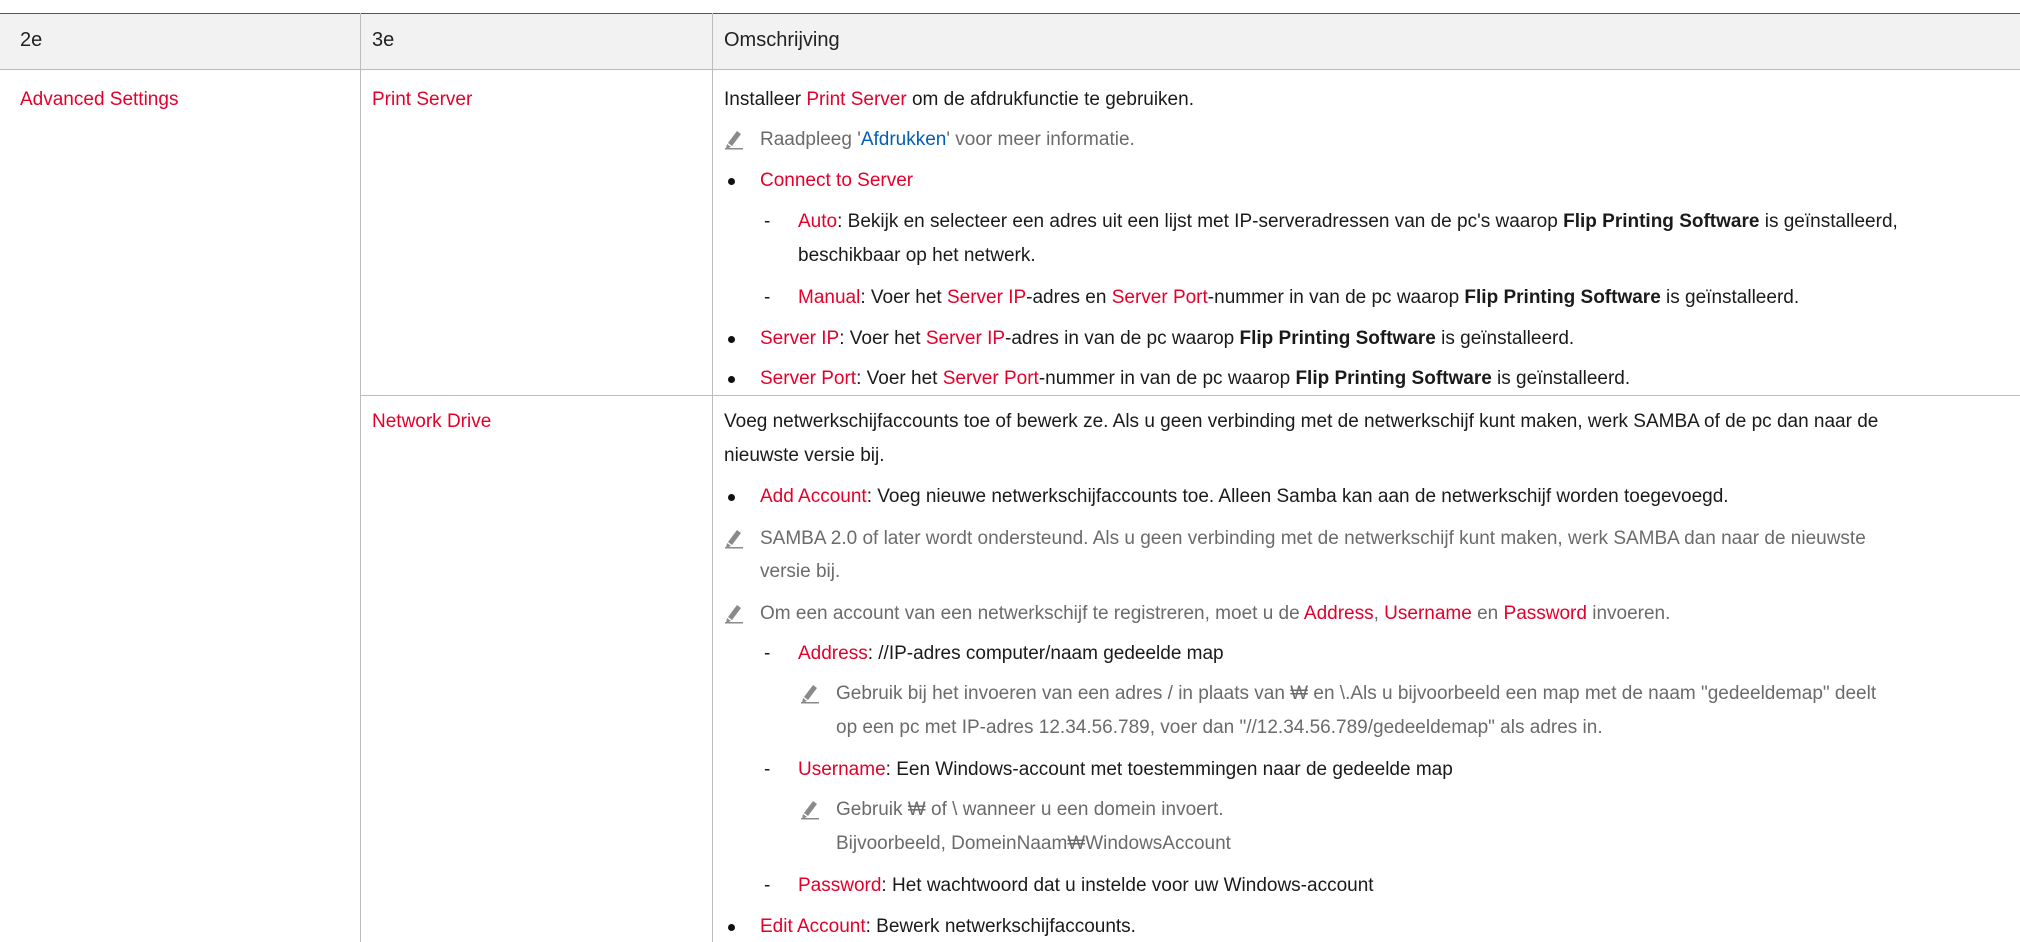  I want to click on table-header, so click(1010, 41).